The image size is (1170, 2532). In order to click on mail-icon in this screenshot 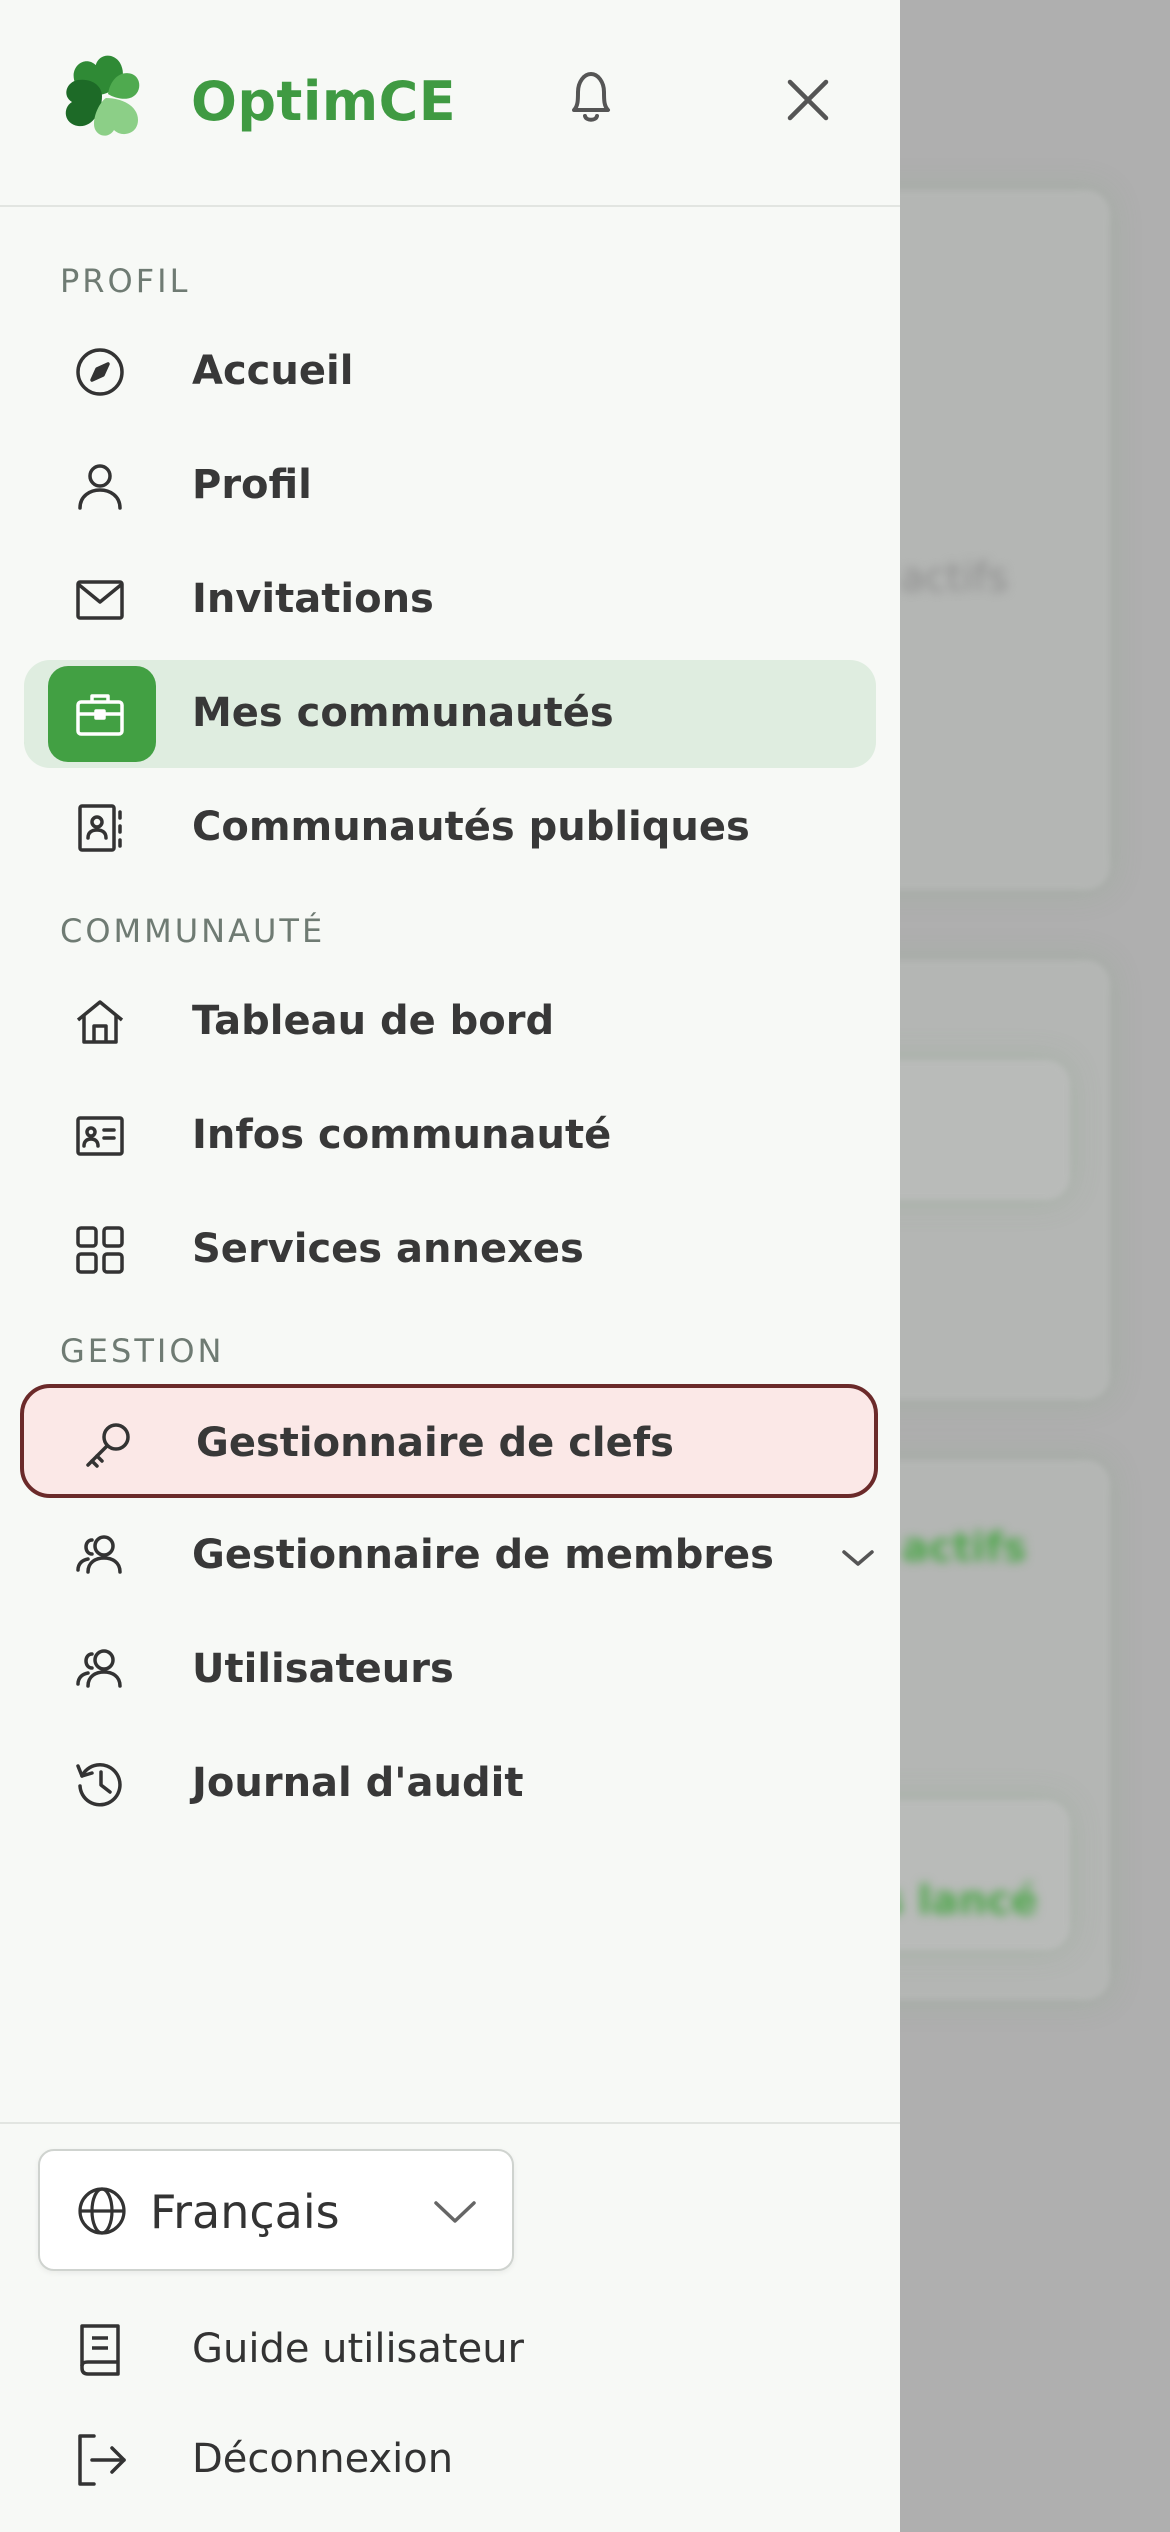, I will do `click(100, 600)`.